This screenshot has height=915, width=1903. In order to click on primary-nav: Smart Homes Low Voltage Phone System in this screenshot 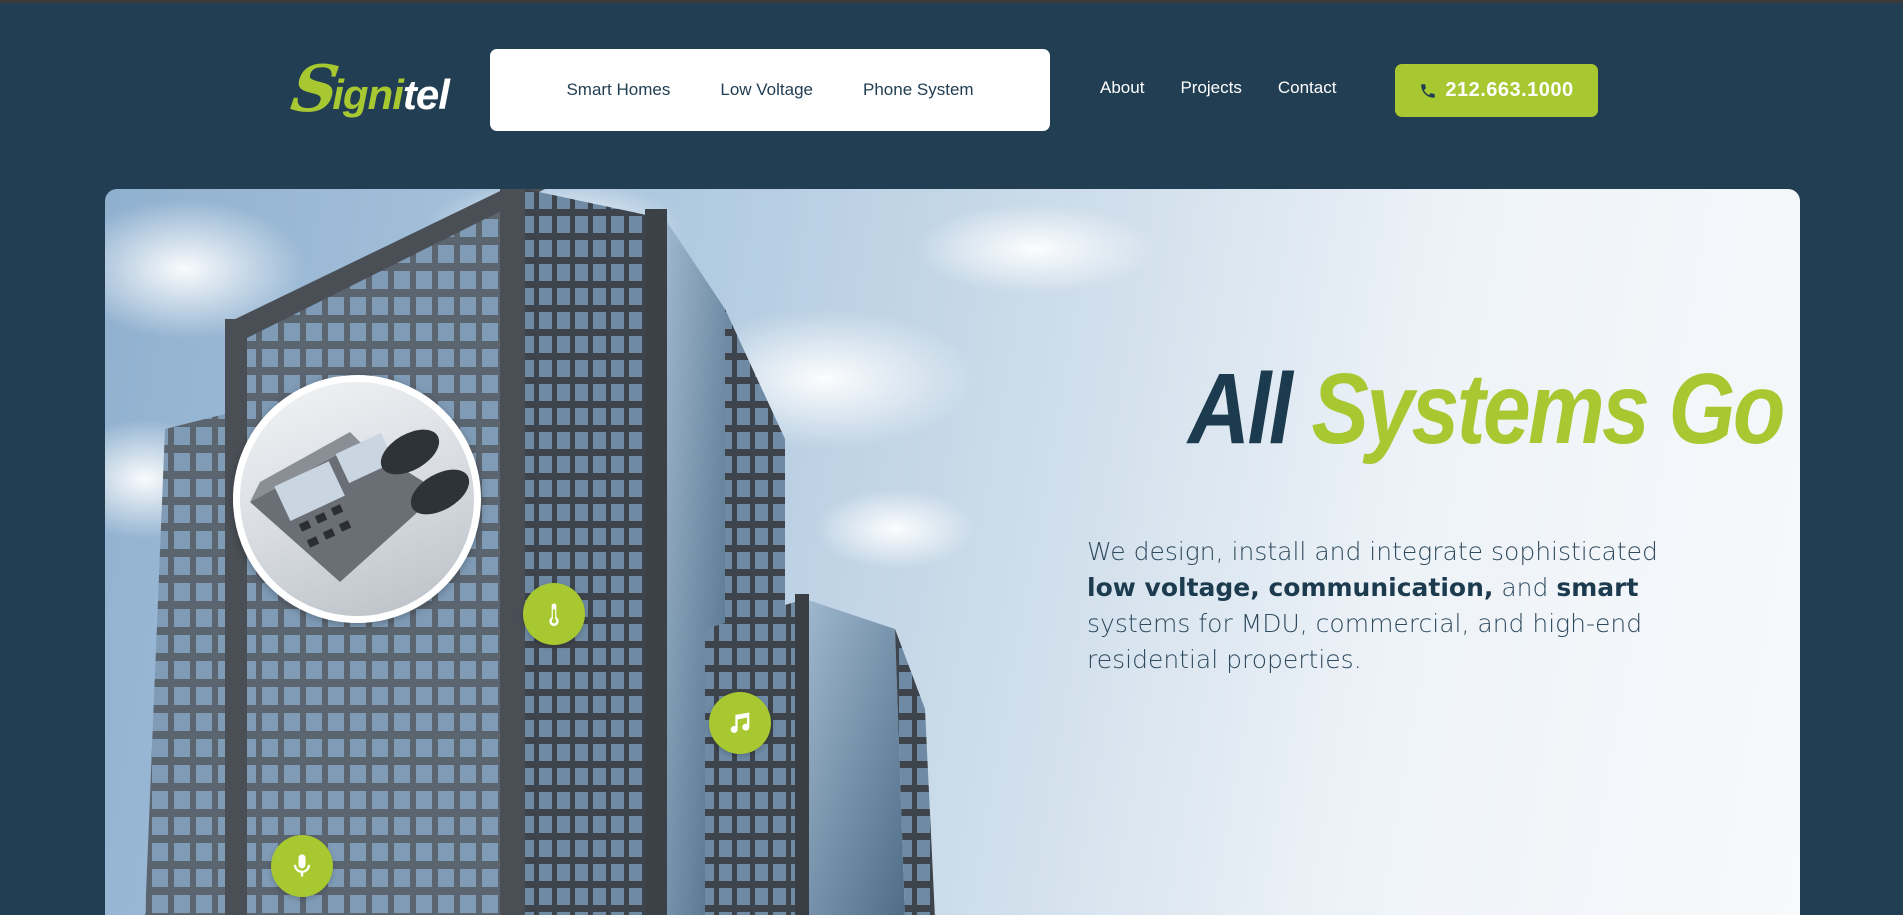, I will do `click(770, 90)`.